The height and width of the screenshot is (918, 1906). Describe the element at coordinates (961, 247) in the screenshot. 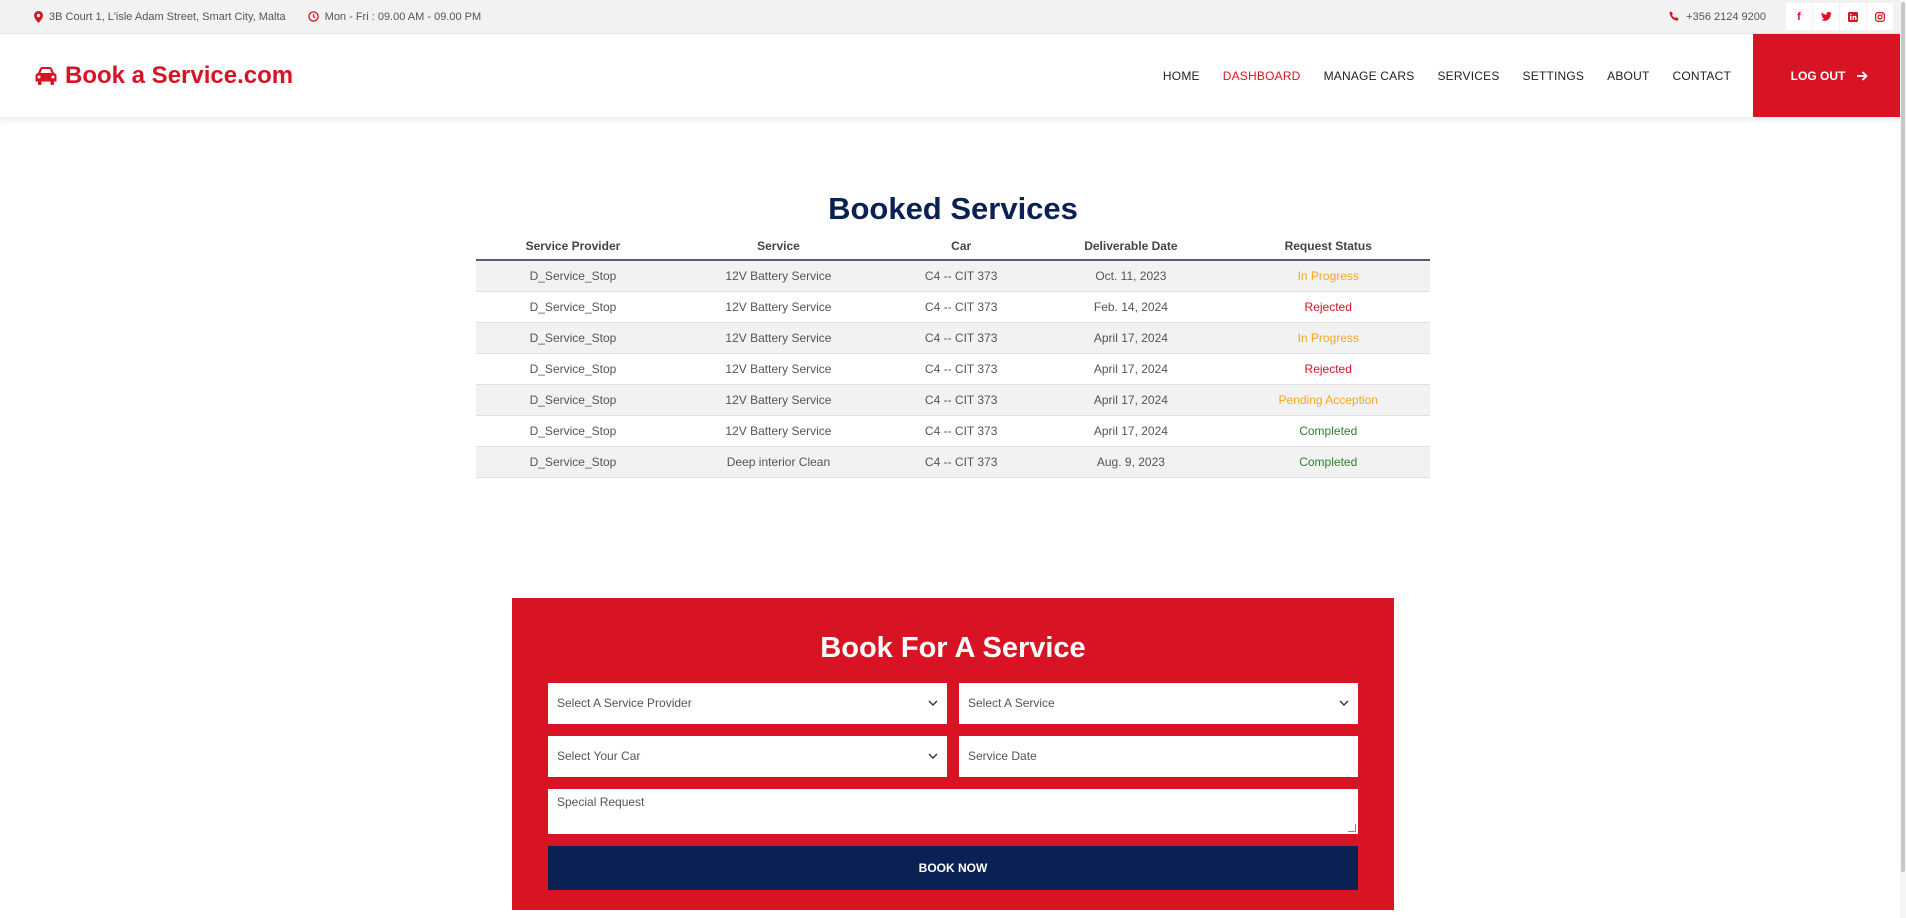

I see `column-header: Car` at that location.